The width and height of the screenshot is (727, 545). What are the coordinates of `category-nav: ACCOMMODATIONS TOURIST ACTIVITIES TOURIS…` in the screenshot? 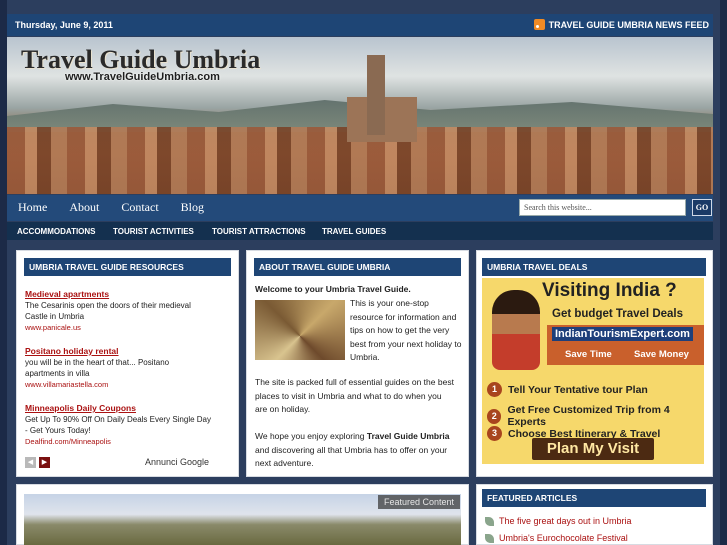 It's located at (360, 231).